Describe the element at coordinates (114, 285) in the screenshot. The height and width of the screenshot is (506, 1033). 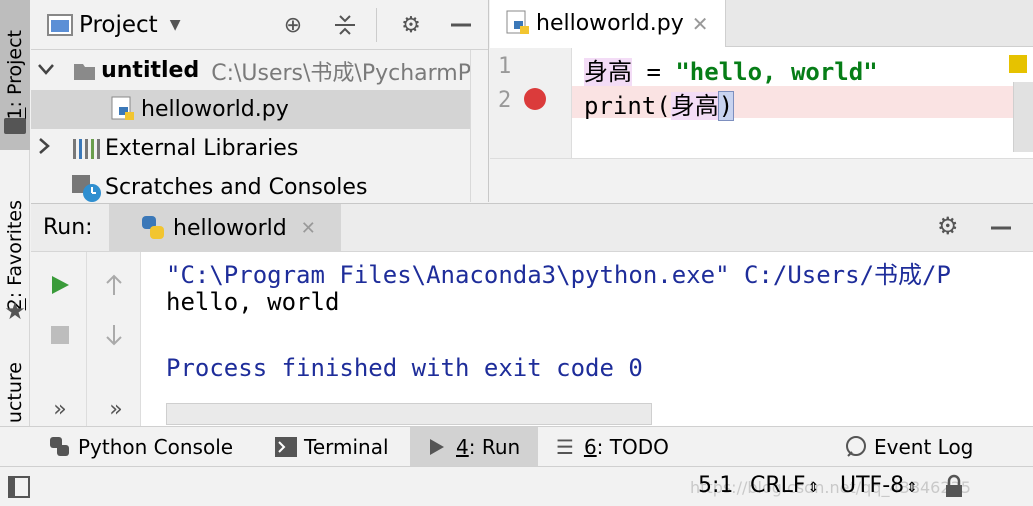
I see `arrow-up-icon` at that location.